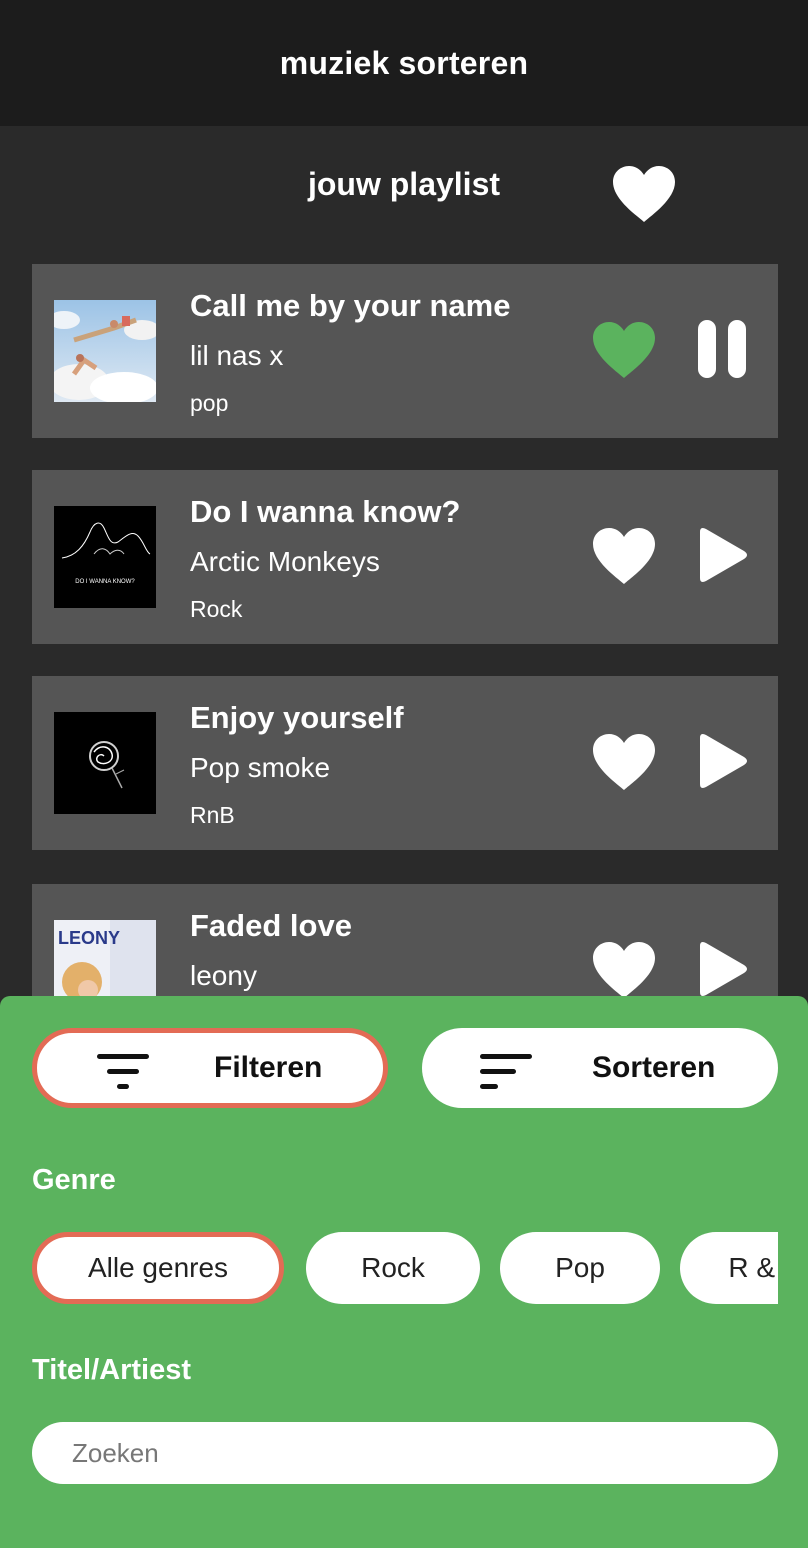 This screenshot has height=1548, width=808. I want to click on song-artist: leony, so click(223, 975).